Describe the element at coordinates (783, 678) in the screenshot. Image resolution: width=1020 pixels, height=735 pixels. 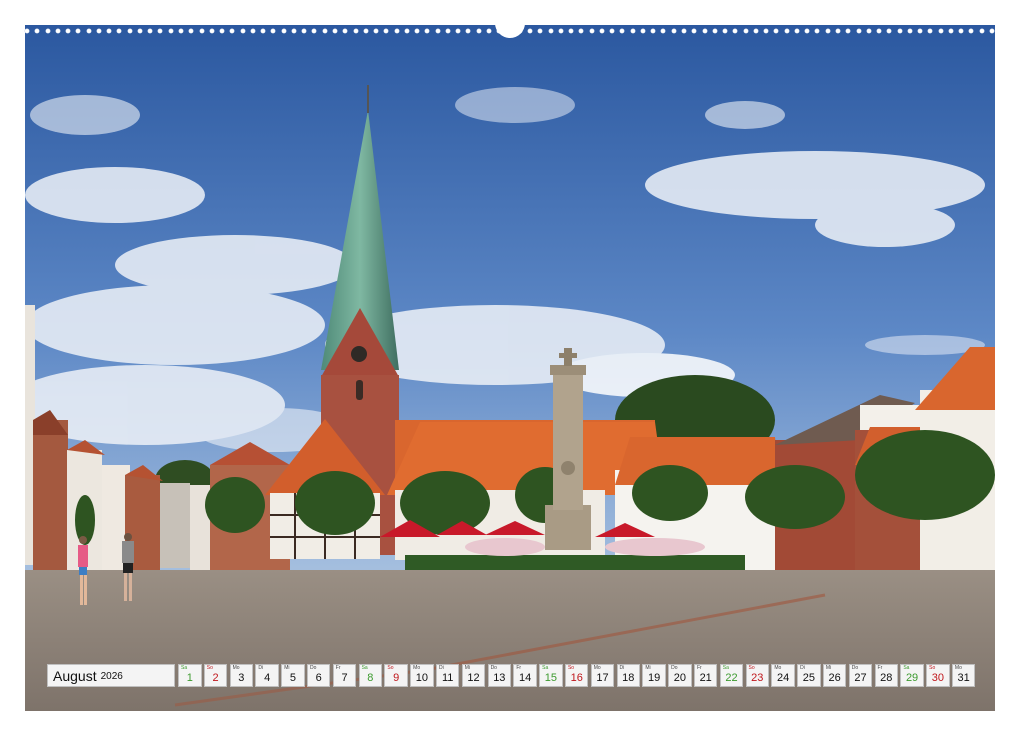
I see `day-number: 24` at that location.